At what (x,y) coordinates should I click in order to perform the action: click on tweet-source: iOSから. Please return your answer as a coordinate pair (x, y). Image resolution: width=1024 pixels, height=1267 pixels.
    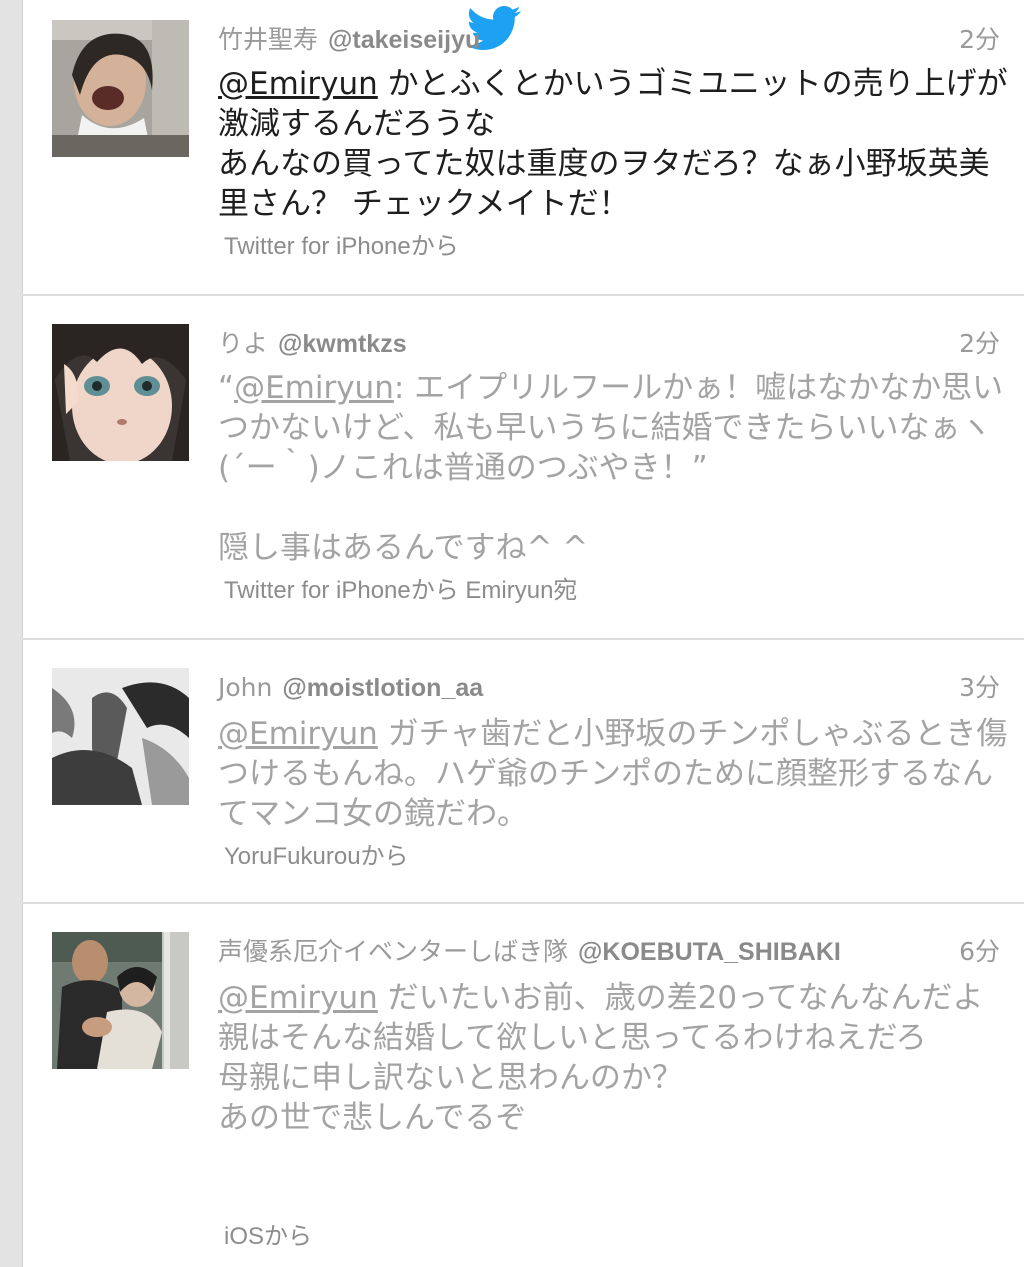
    Looking at the image, I should click on (268, 1236).